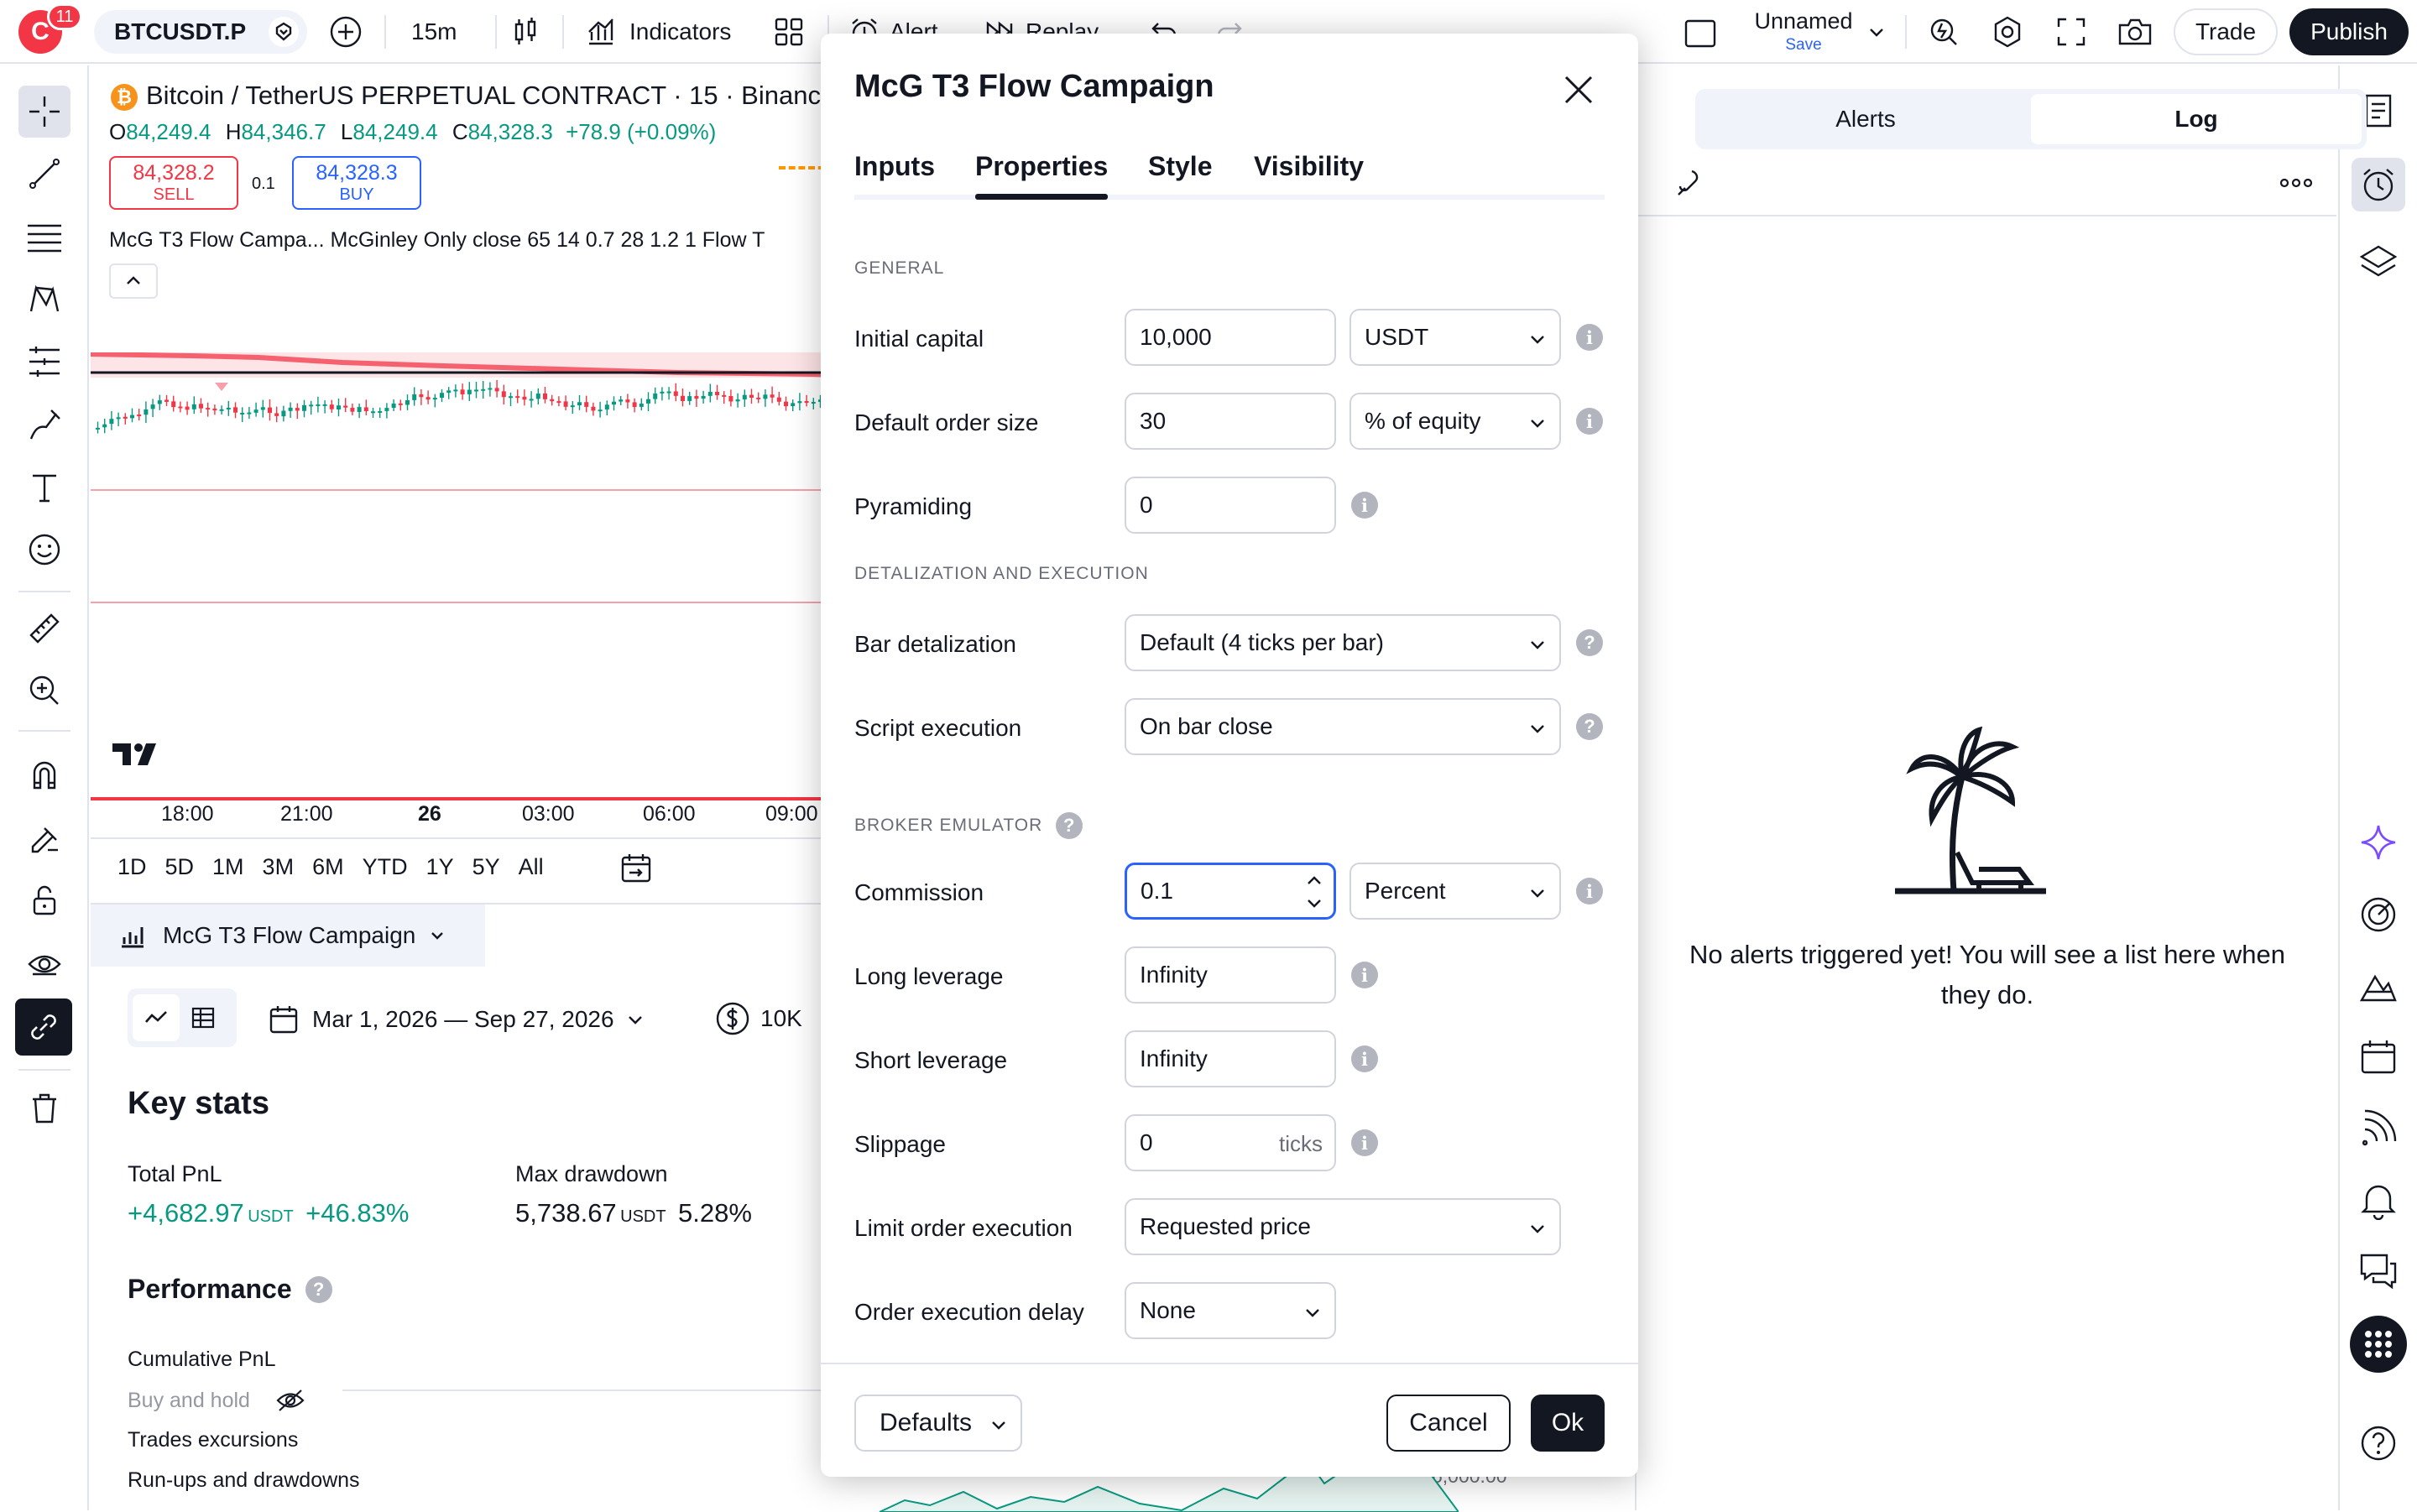 The height and width of the screenshot is (1512, 2417). I want to click on calendar-icon, so click(2378, 1057).